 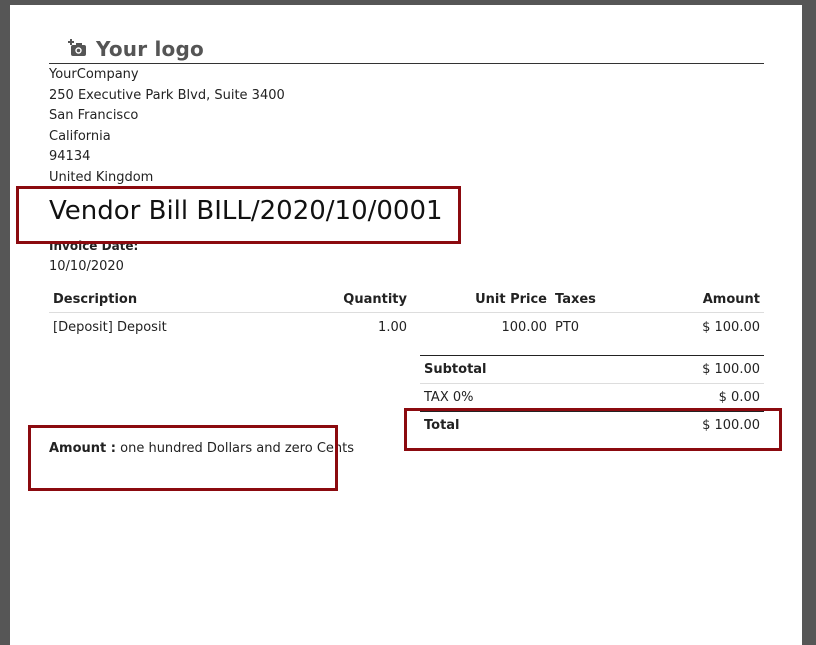 I want to click on col-header-quantity: Quantity, so click(x=368, y=300).